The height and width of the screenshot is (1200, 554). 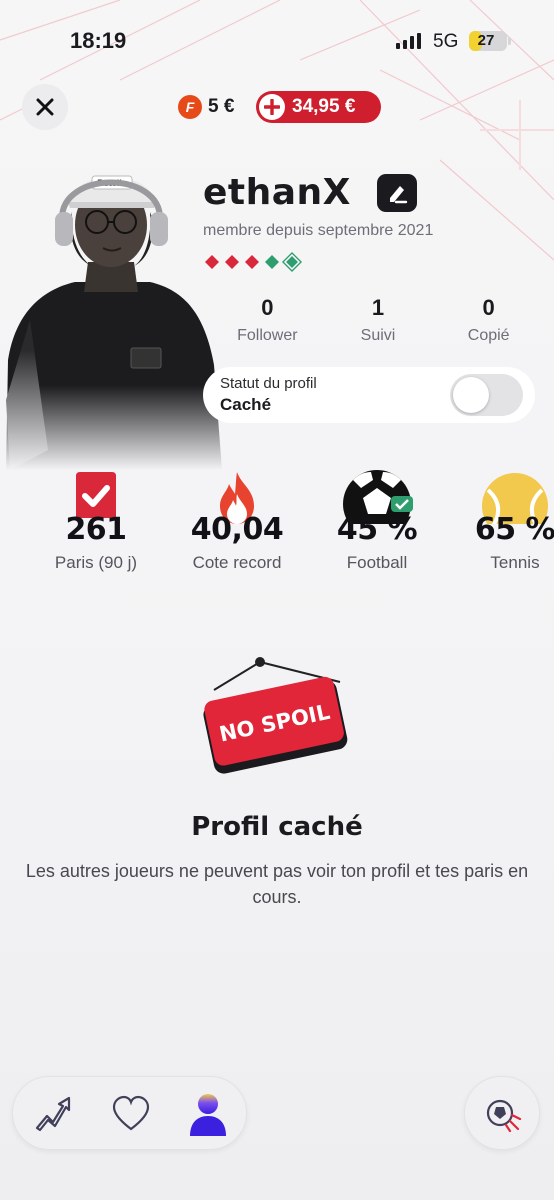 What do you see at coordinates (190, 107) in the screenshot?
I see `freebet-icon: F` at bounding box center [190, 107].